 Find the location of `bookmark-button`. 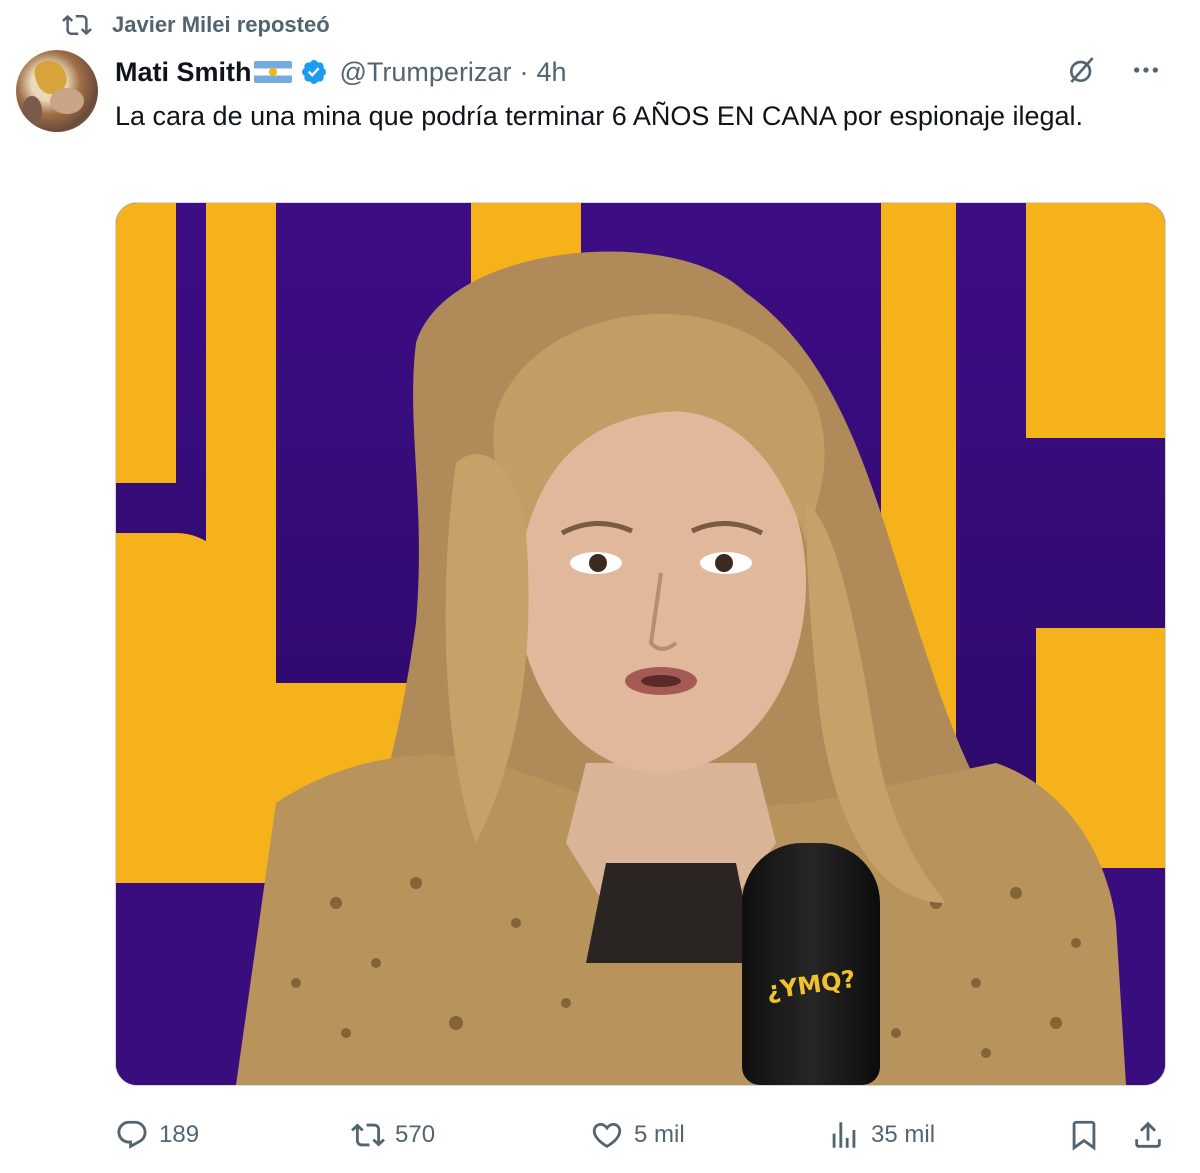

bookmark-button is located at coordinates (1084, 1135).